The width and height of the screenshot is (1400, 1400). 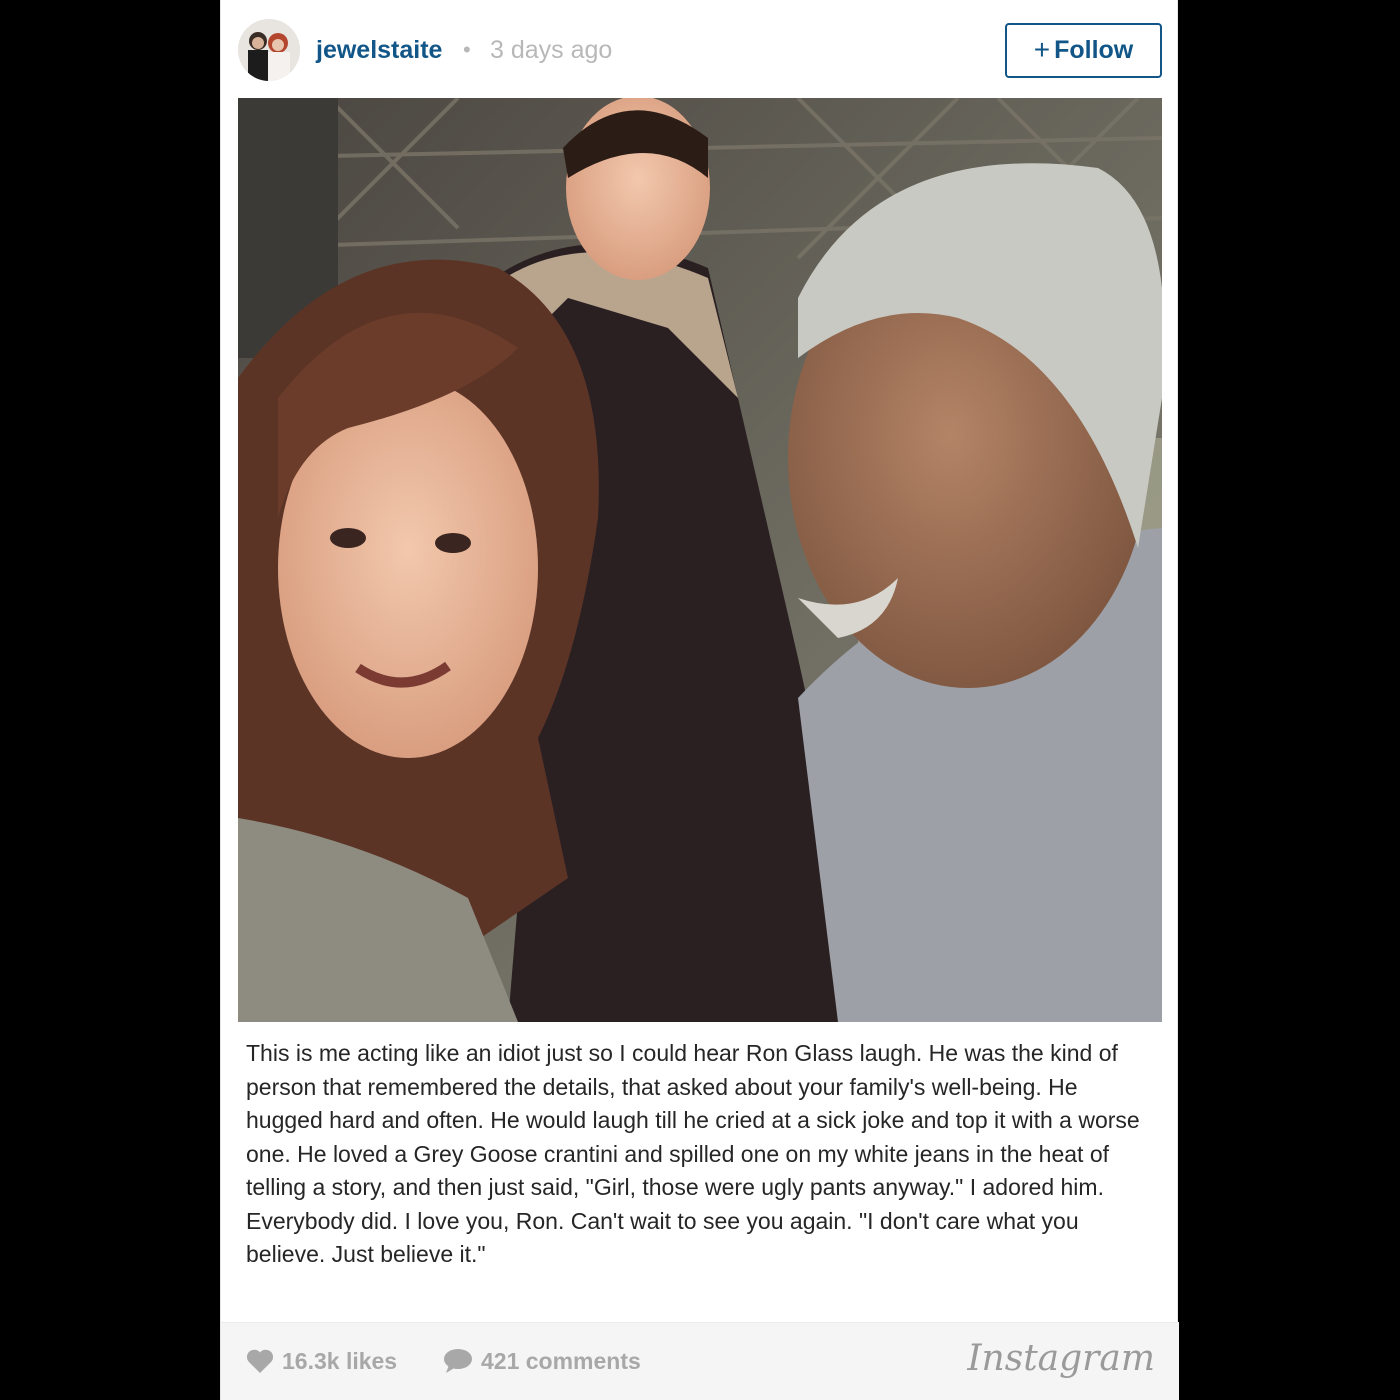 I want to click on post-footer: 16.3k likes 421 comments Instagram, so click(x=700, y=1361).